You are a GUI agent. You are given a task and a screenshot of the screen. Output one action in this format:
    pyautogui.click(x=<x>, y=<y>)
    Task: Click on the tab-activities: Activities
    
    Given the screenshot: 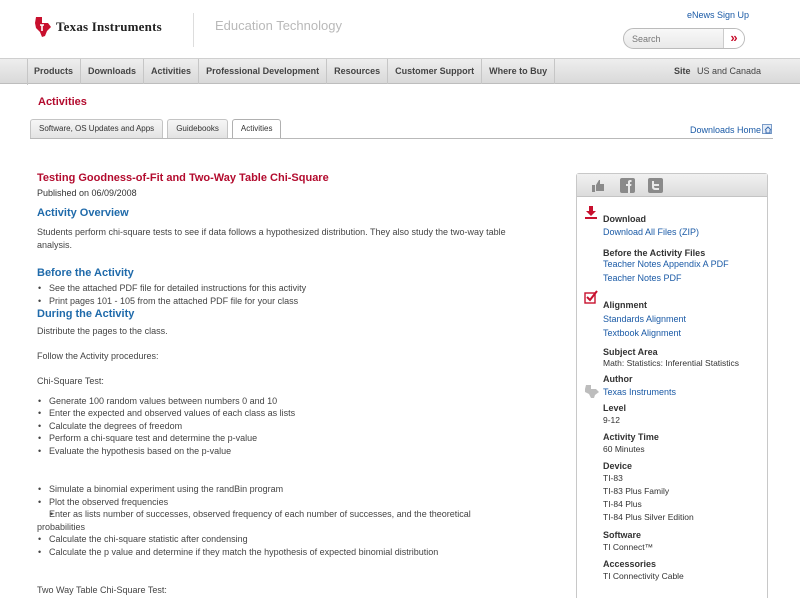 What is the action you would take?
    pyautogui.click(x=256, y=129)
    